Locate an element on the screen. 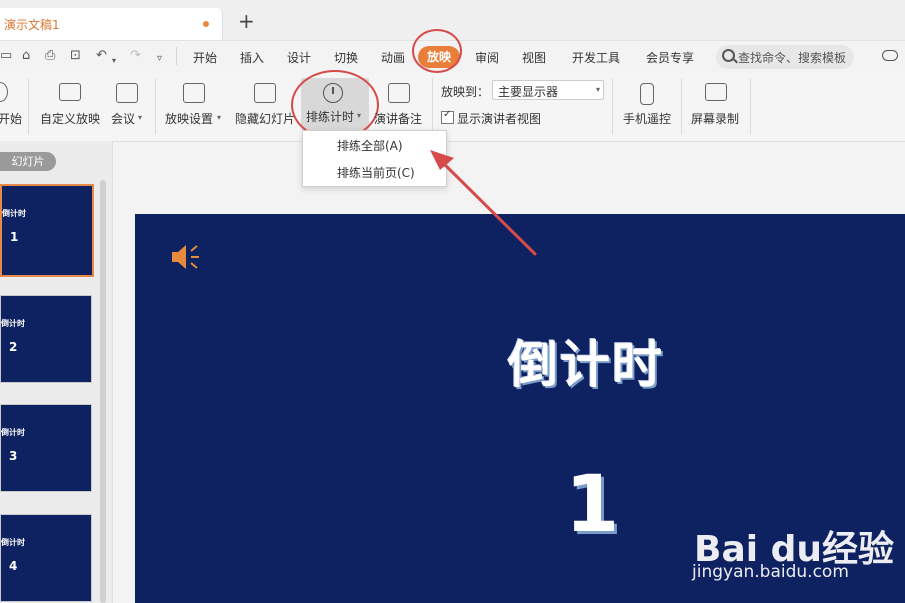 The image size is (905, 603). cloud-icon is located at coordinates (890, 55).